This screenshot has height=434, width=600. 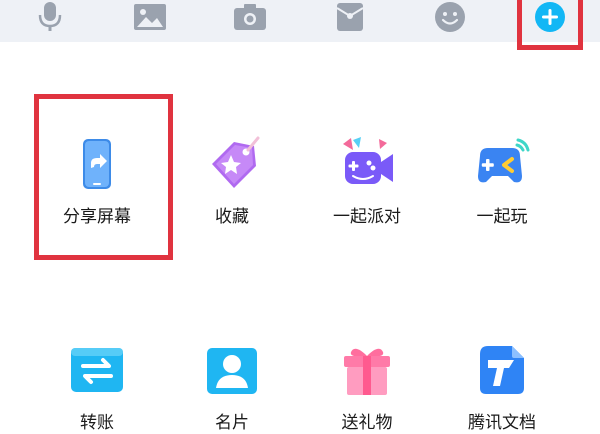 What do you see at coordinates (502, 370) in the screenshot?
I see `tencent-docs-icon` at bounding box center [502, 370].